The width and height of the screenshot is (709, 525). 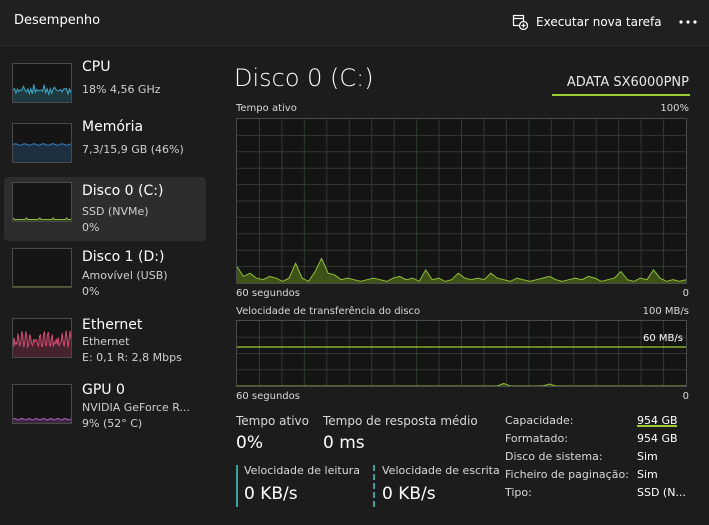 What do you see at coordinates (106, 341) in the screenshot?
I see `sidebar-item-detail: Ethernet` at bounding box center [106, 341].